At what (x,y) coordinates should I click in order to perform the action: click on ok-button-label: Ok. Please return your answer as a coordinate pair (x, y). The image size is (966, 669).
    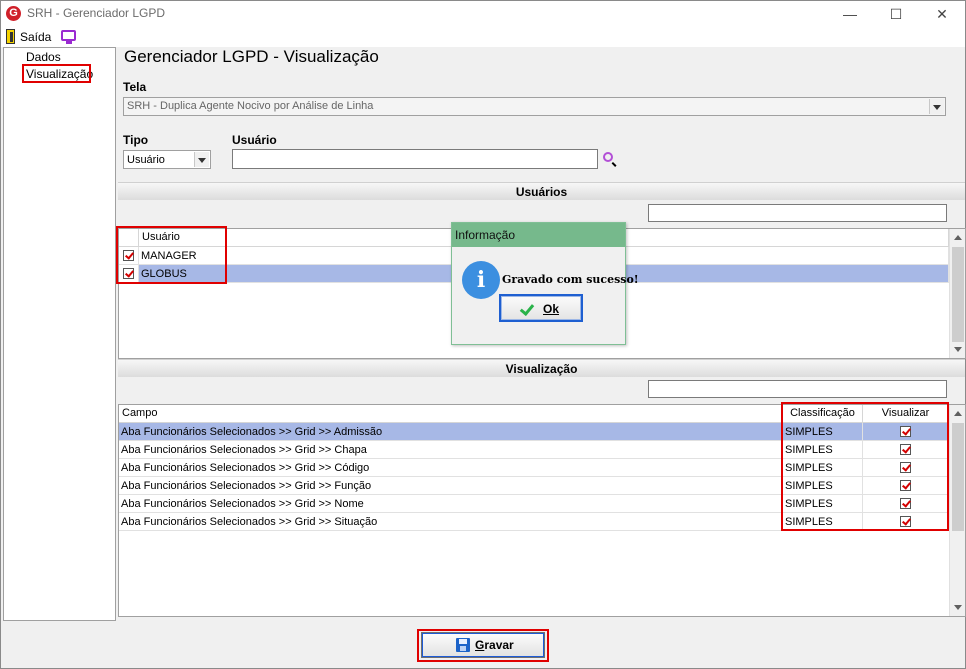
    Looking at the image, I should click on (551, 309).